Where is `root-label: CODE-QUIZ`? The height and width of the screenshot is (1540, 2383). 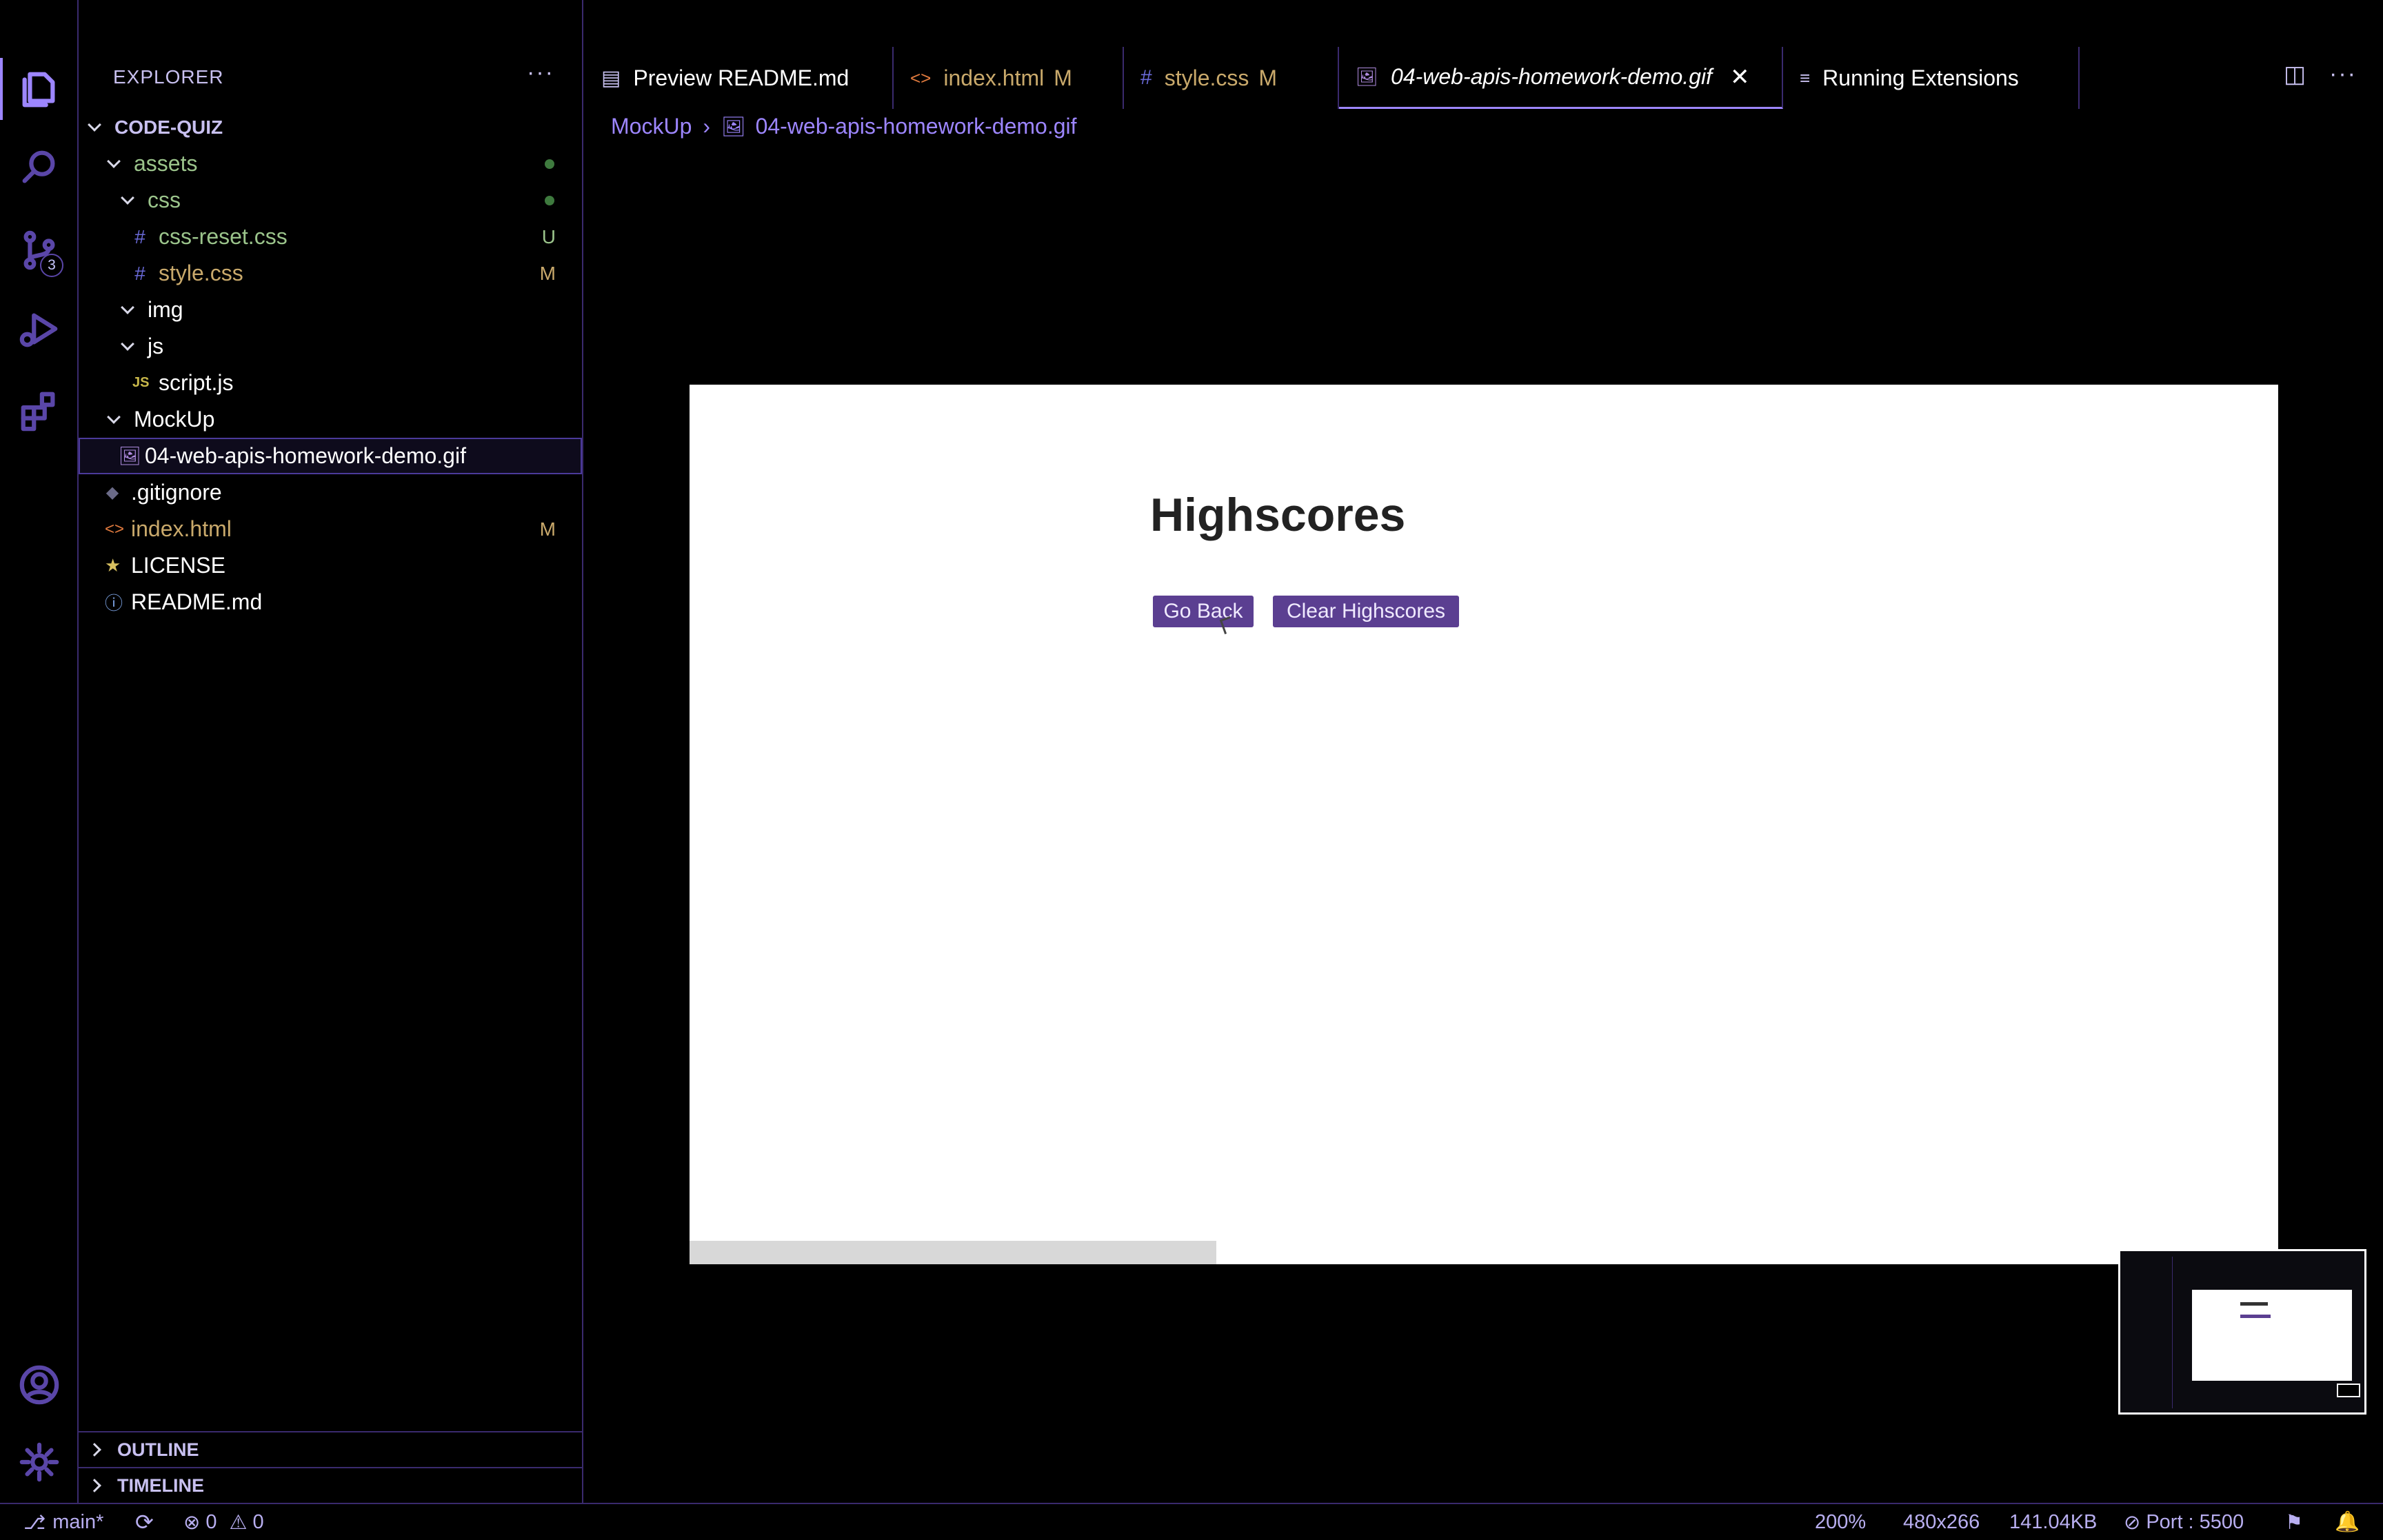
root-label: CODE-QUIZ is located at coordinates (168, 127).